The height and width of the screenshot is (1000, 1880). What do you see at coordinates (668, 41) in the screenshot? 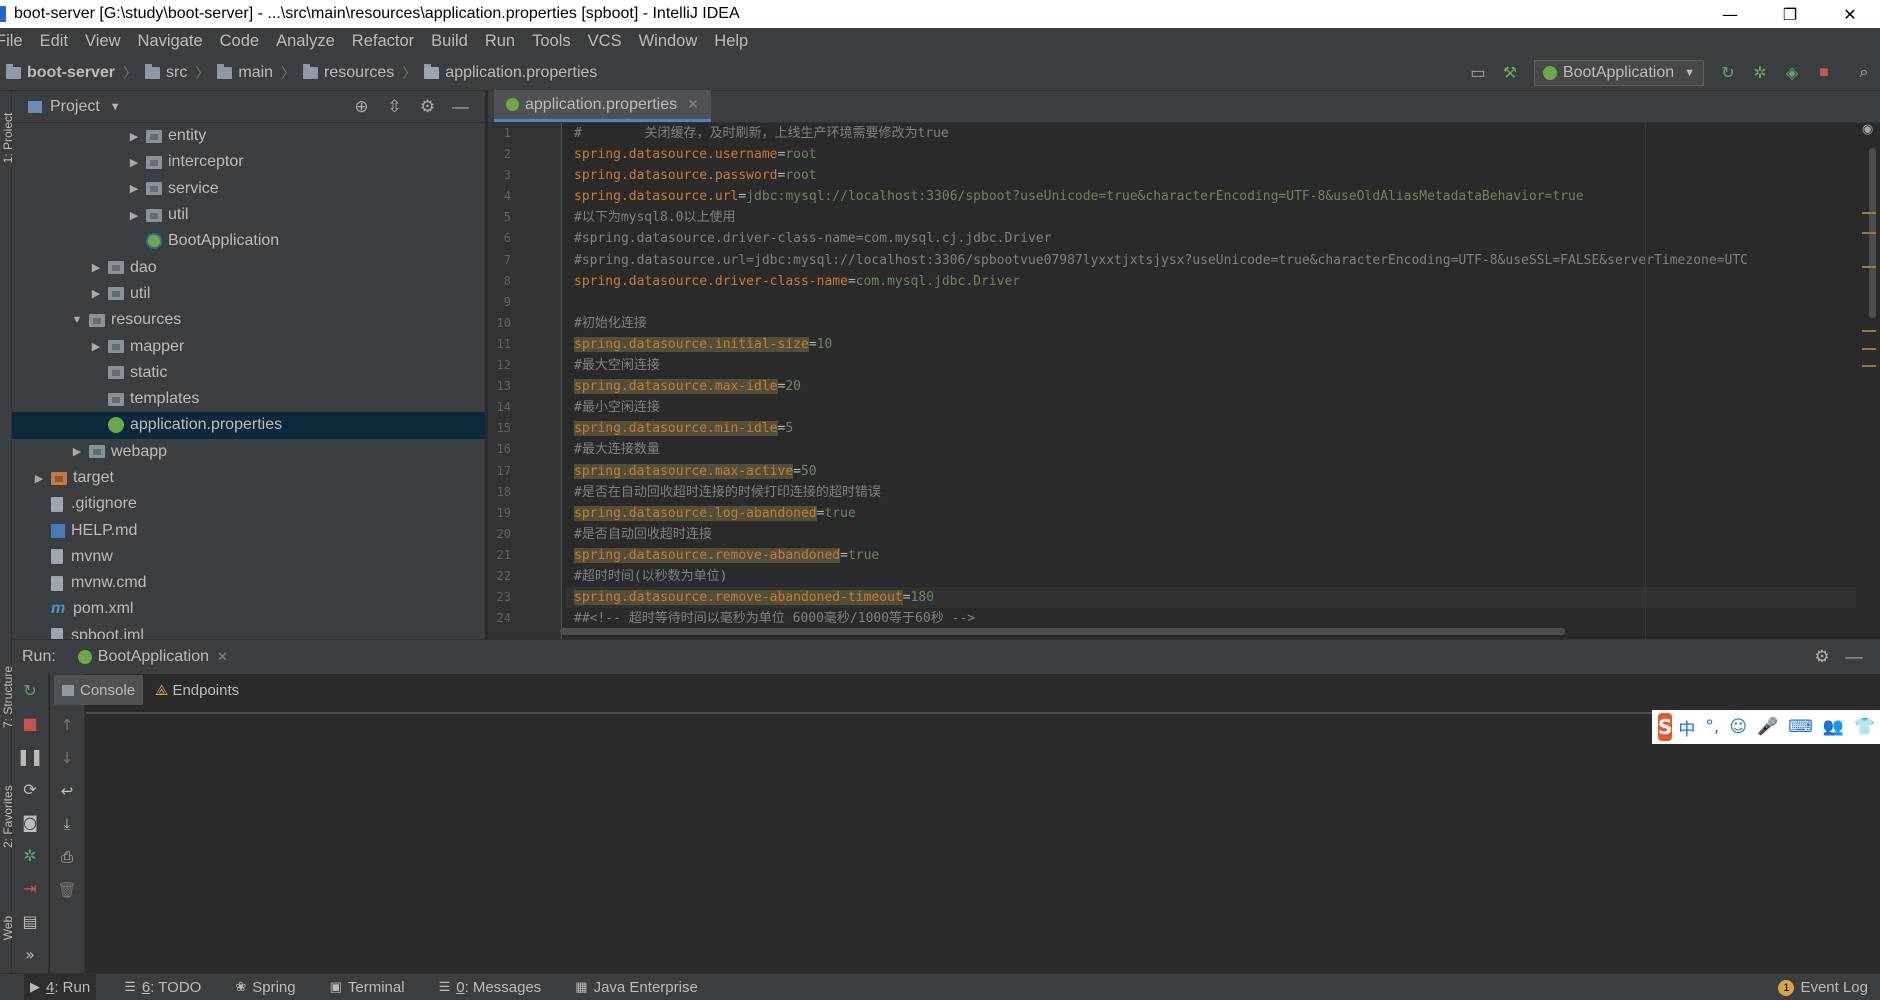
I see `menu-window: Window` at bounding box center [668, 41].